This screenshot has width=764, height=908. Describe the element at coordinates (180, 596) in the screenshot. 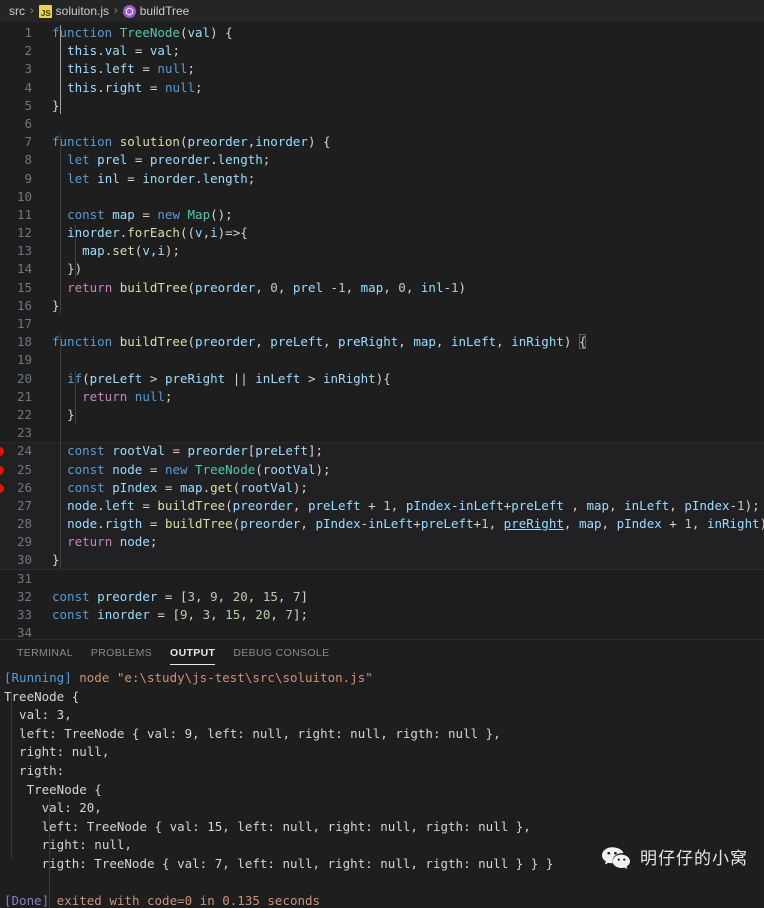

I see `code-line-text: const preorder = [3, 9, 20, 15, 7]` at that location.